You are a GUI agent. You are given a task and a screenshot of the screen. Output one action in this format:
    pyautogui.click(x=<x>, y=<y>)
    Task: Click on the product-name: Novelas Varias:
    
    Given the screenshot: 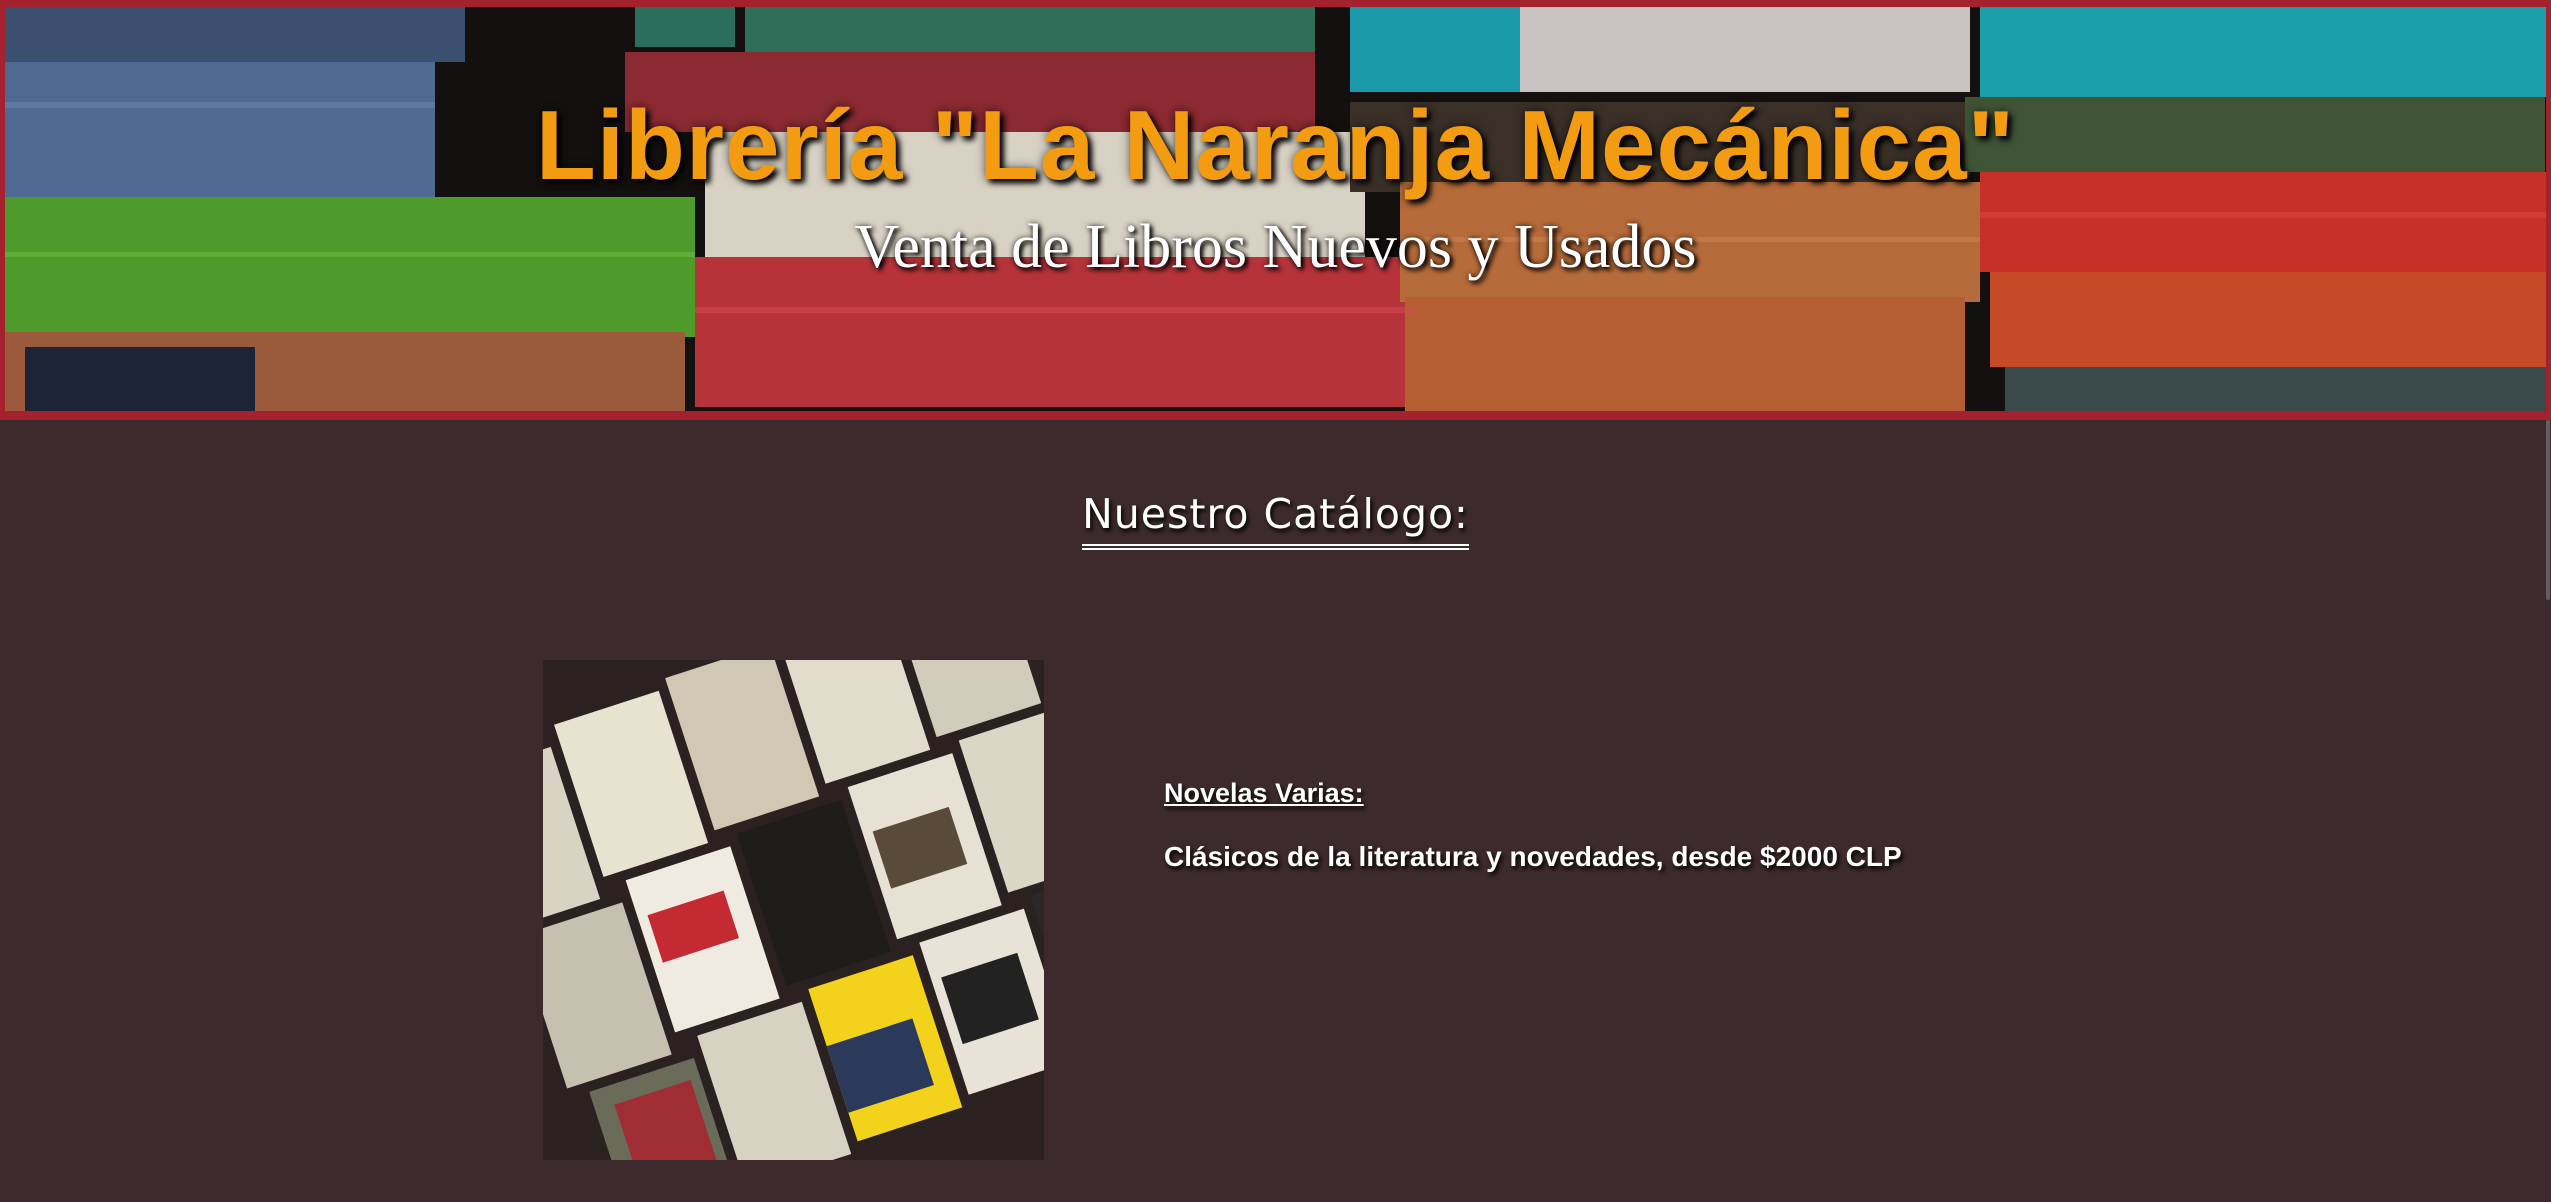 What is the action you would take?
    pyautogui.click(x=1533, y=793)
    